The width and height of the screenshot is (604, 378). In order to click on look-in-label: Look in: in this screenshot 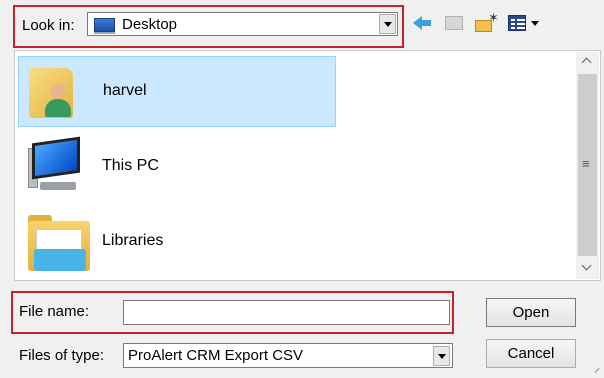, I will do `click(48, 25)`.